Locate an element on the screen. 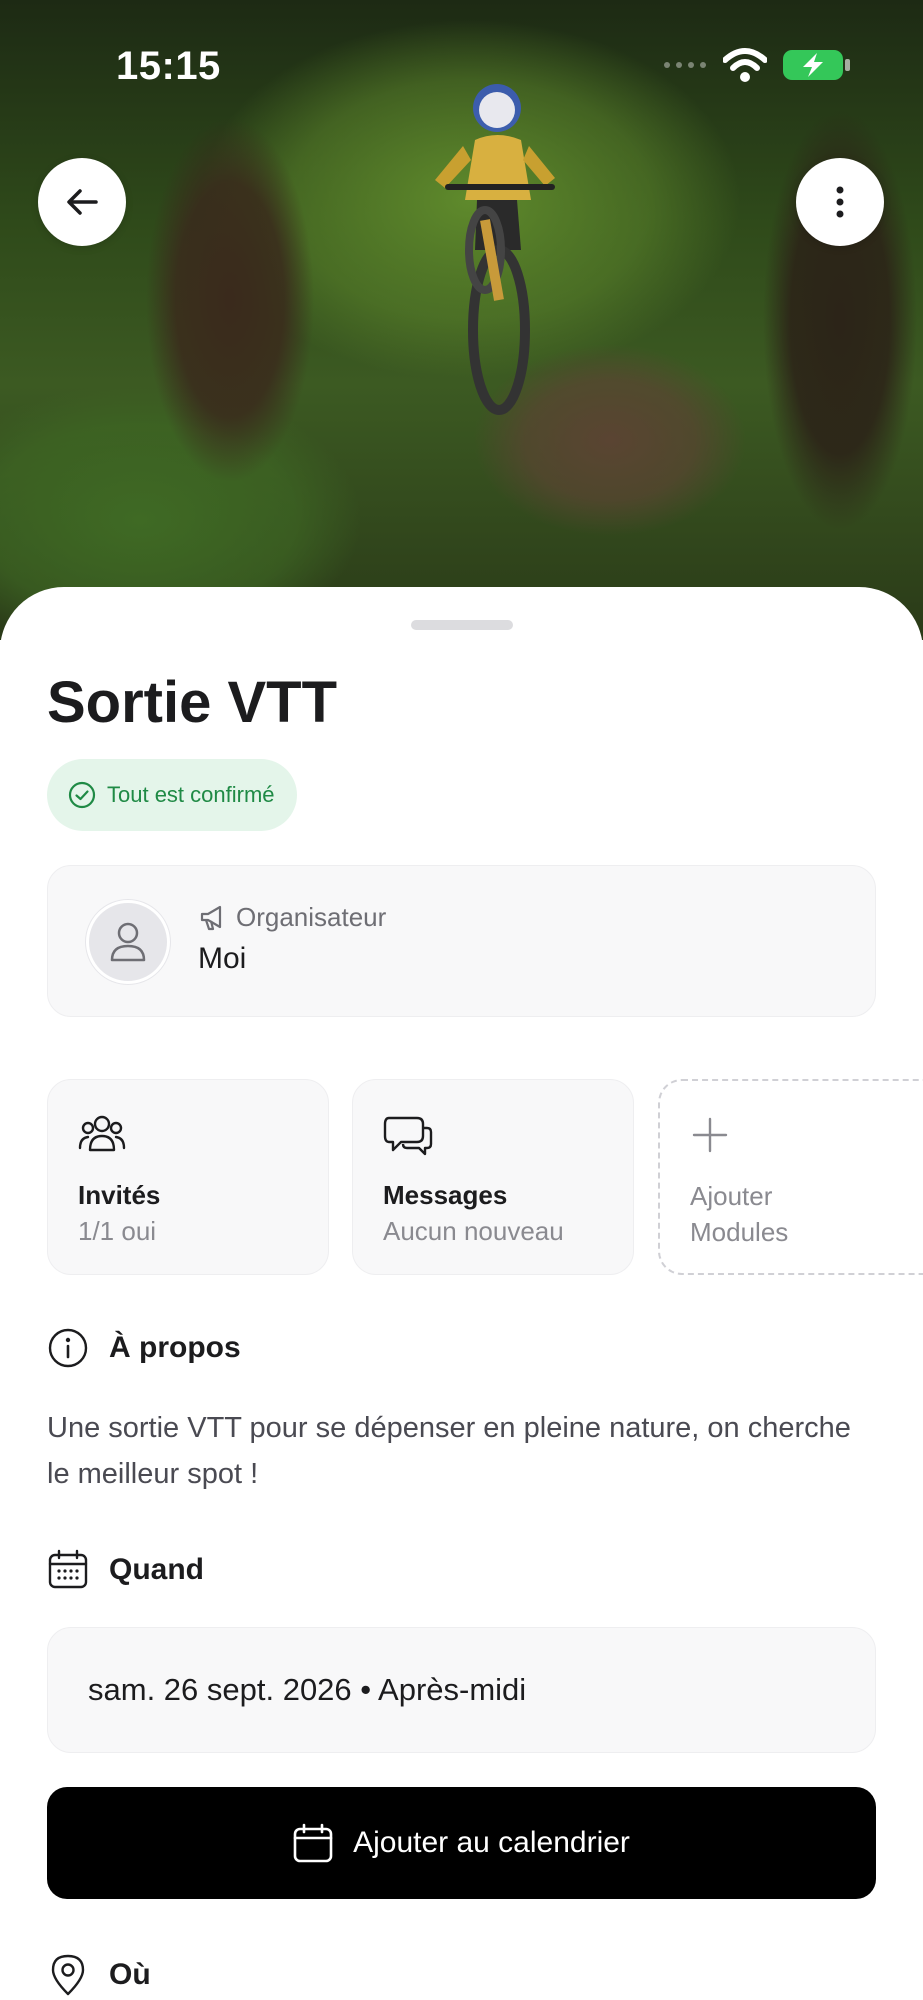 This screenshot has width=923, height=2000. more-vertical-icon is located at coordinates (840, 202).